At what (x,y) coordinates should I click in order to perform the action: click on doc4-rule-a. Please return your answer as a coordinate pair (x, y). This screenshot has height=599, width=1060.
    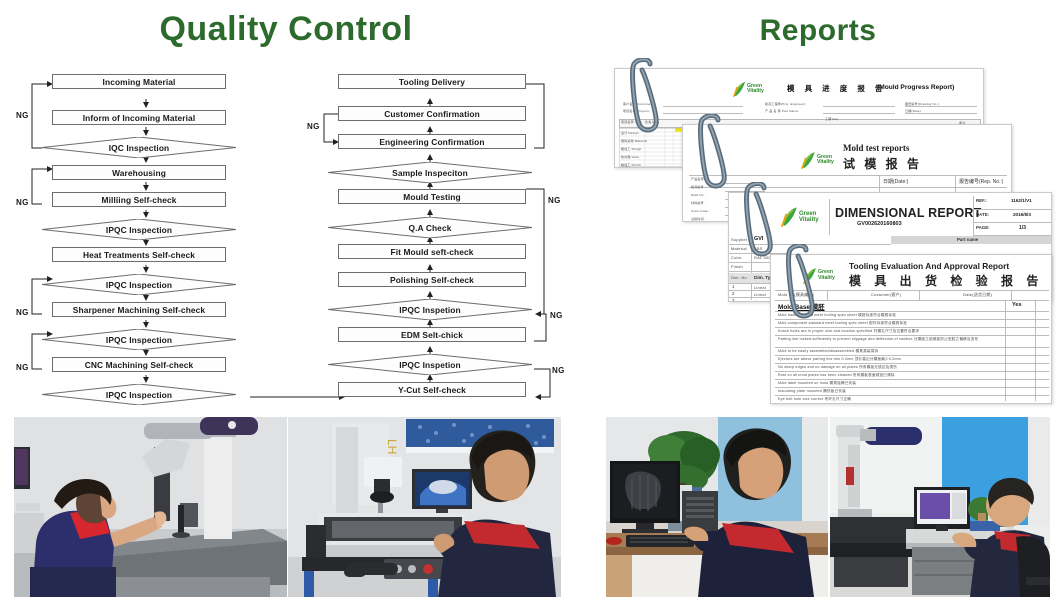
    Looking at the image, I should click on (912, 290).